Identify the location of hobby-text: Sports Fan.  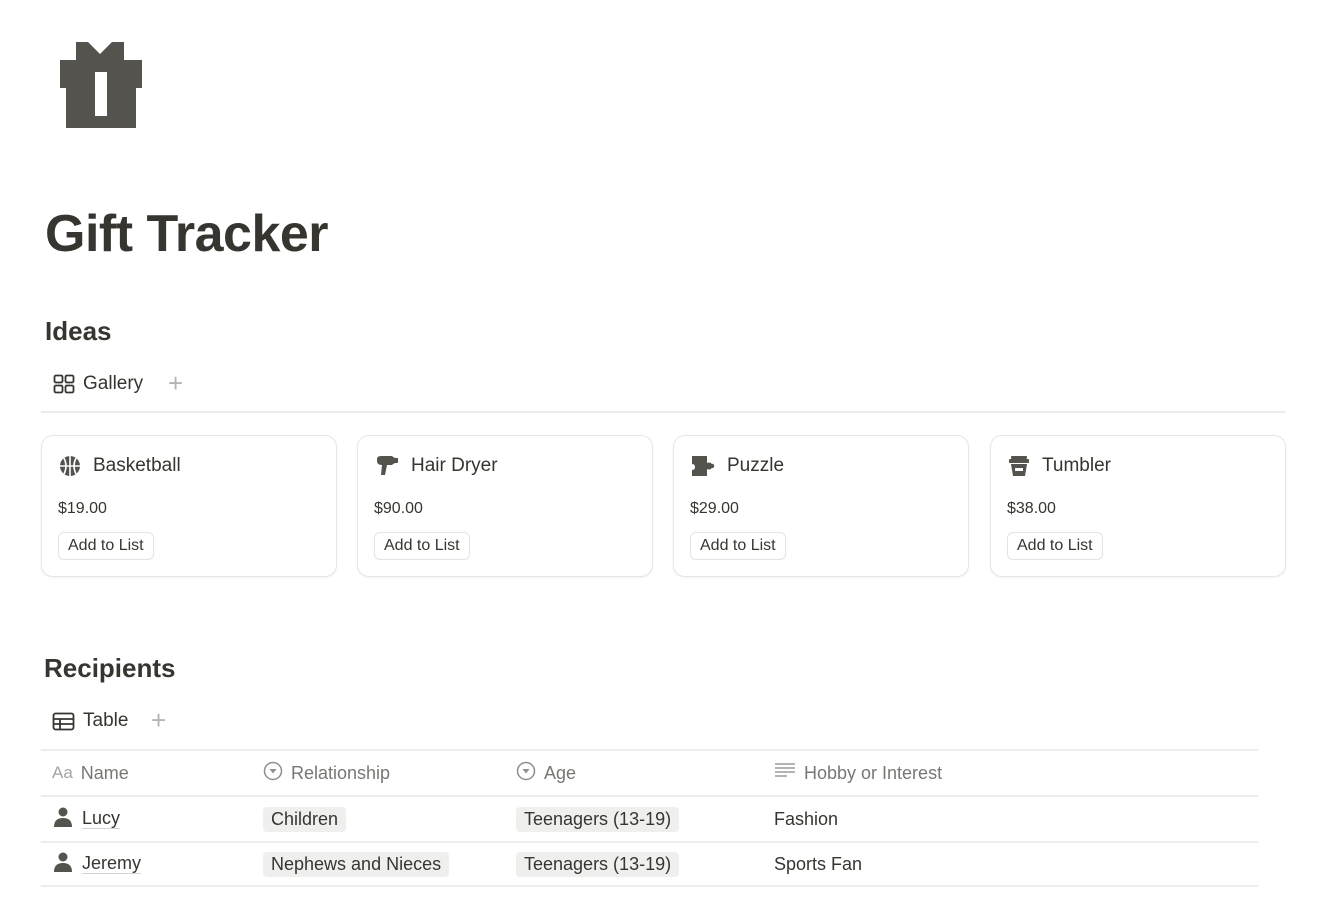
(818, 863).